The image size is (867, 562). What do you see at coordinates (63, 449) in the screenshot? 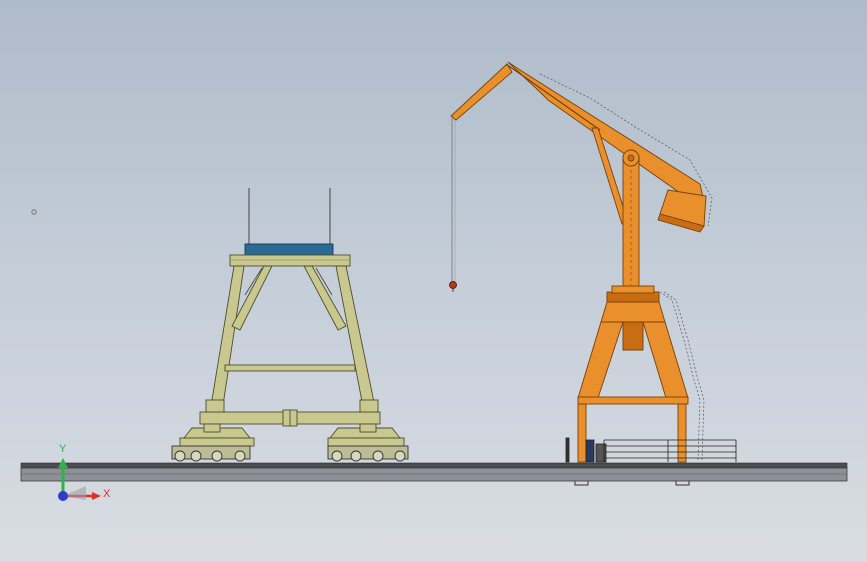
I see `y-axis-label: Y` at bounding box center [63, 449].